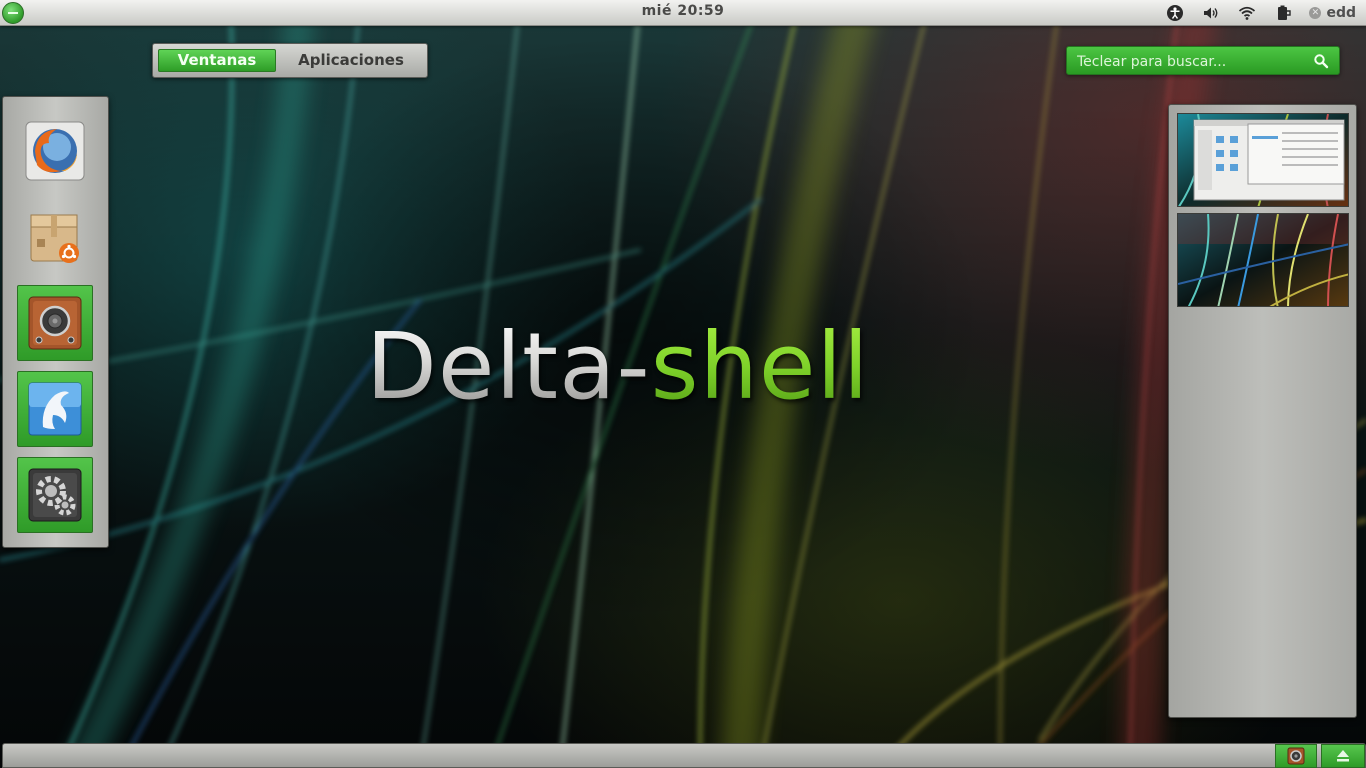 This screenshot has width=1366, height=768. I want to click on volume-icon, so click(1211, 13).